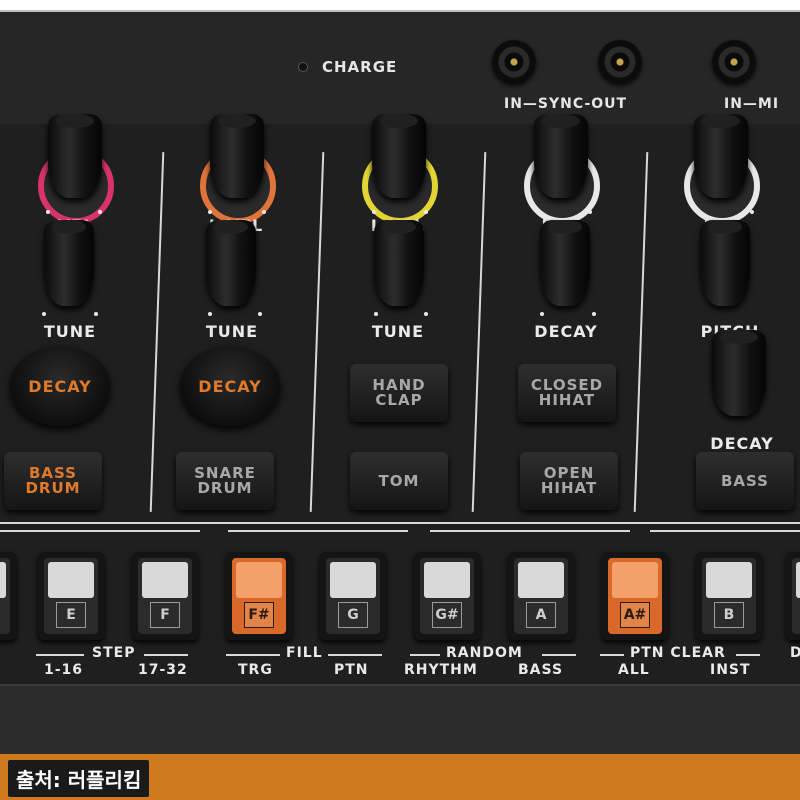 This screenshot has height=800, width=800. I want to click on step-button-f-sharp: F#, so click(259, 596).